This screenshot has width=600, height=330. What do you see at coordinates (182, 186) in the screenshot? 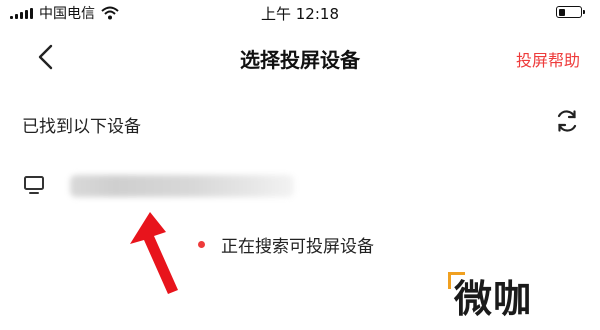
I see `device-name-obscured` at bounding box center [182, 186].